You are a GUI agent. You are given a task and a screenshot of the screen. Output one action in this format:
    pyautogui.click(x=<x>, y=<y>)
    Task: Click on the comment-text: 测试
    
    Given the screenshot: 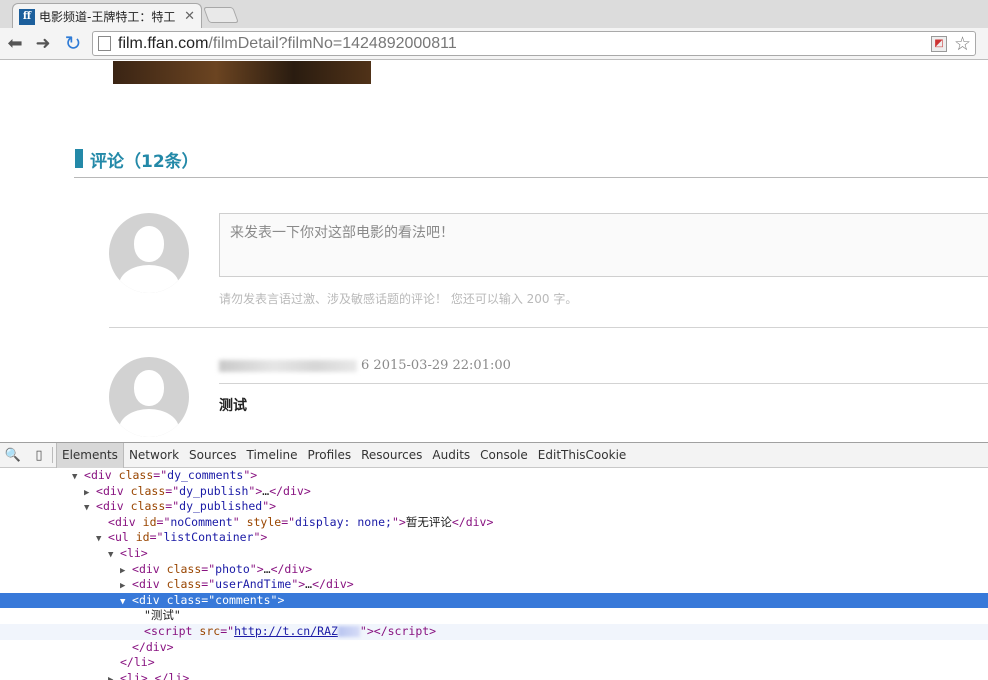 What is the action you would take?
    pyautogui.click(x=233, y=406)
    